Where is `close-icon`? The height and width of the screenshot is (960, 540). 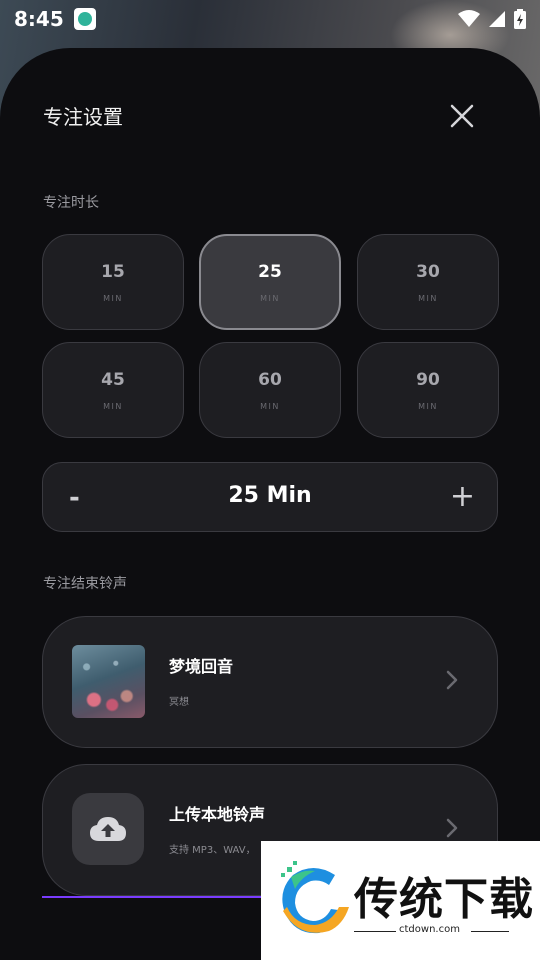 close-icon is located at coordinates (462, 116).